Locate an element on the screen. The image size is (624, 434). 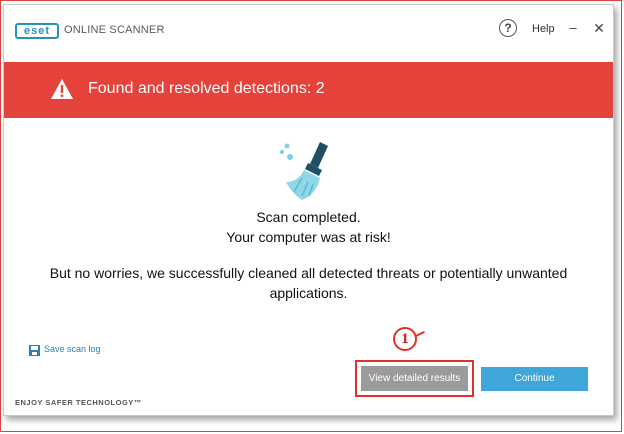
detections-banner: Found and resolved detections: 2 is located at coordinates (308, 90).